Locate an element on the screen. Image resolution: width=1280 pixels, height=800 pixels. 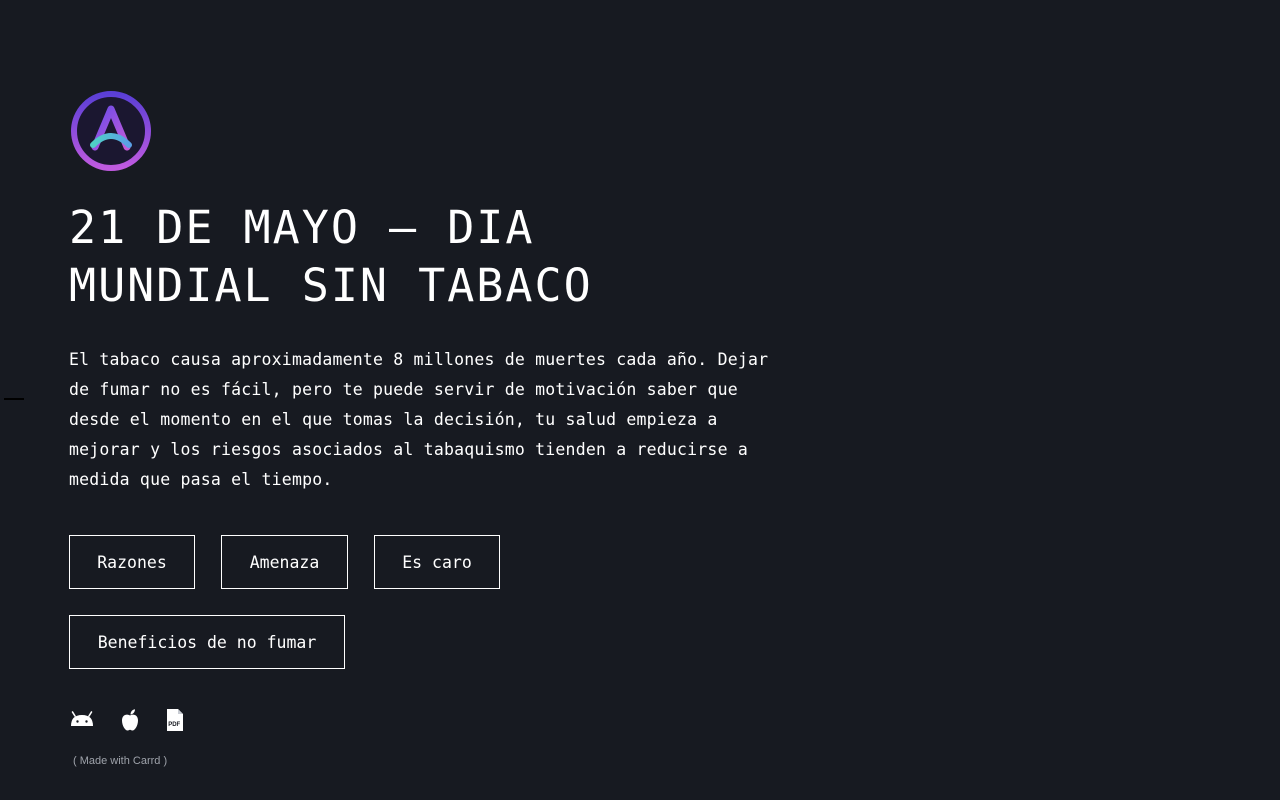
apple-icon is located at coordinates (130, 720).